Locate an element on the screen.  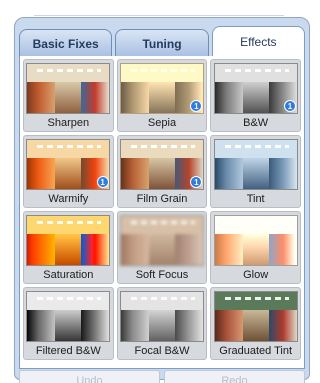
effect-tint: Tint is located at coordinates (255, 171).